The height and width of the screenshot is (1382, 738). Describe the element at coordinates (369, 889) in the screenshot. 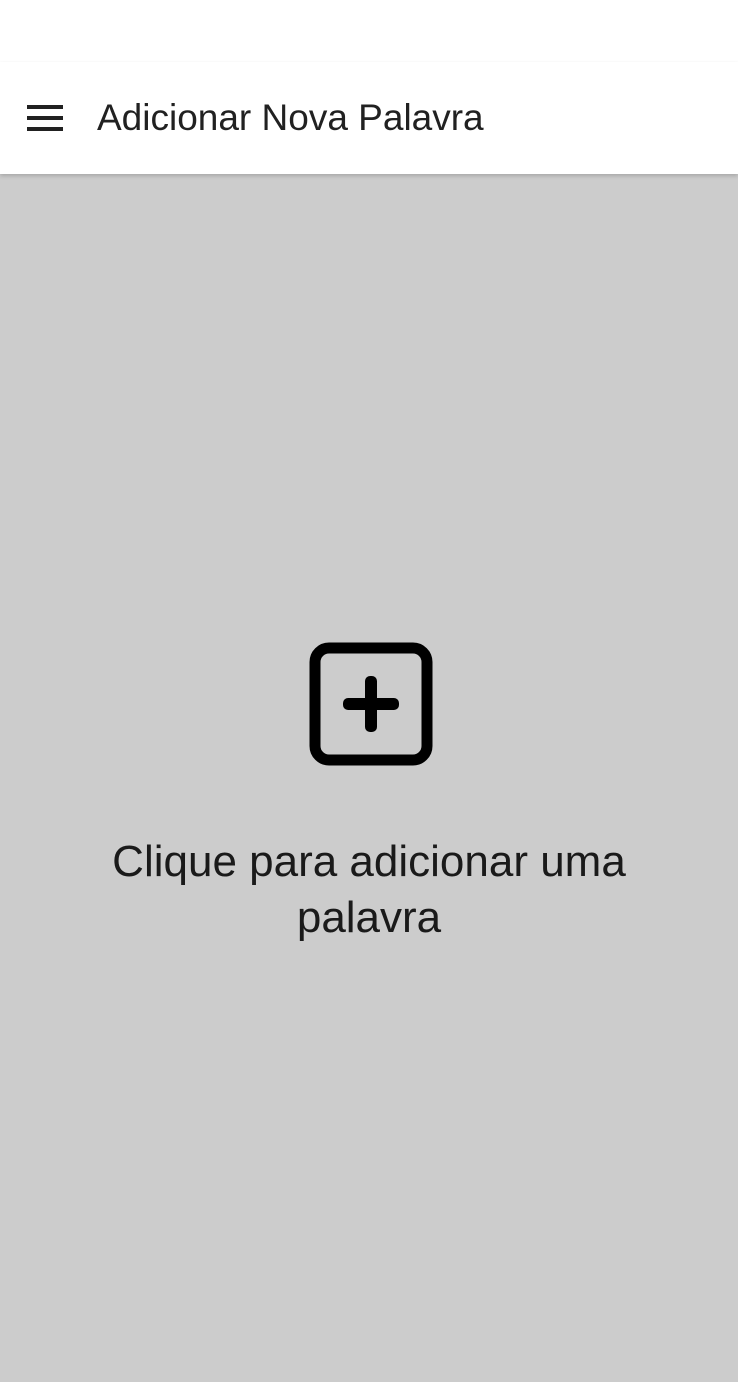

I see `add-word-label: Clique para adicionar uma palavra` at that location.